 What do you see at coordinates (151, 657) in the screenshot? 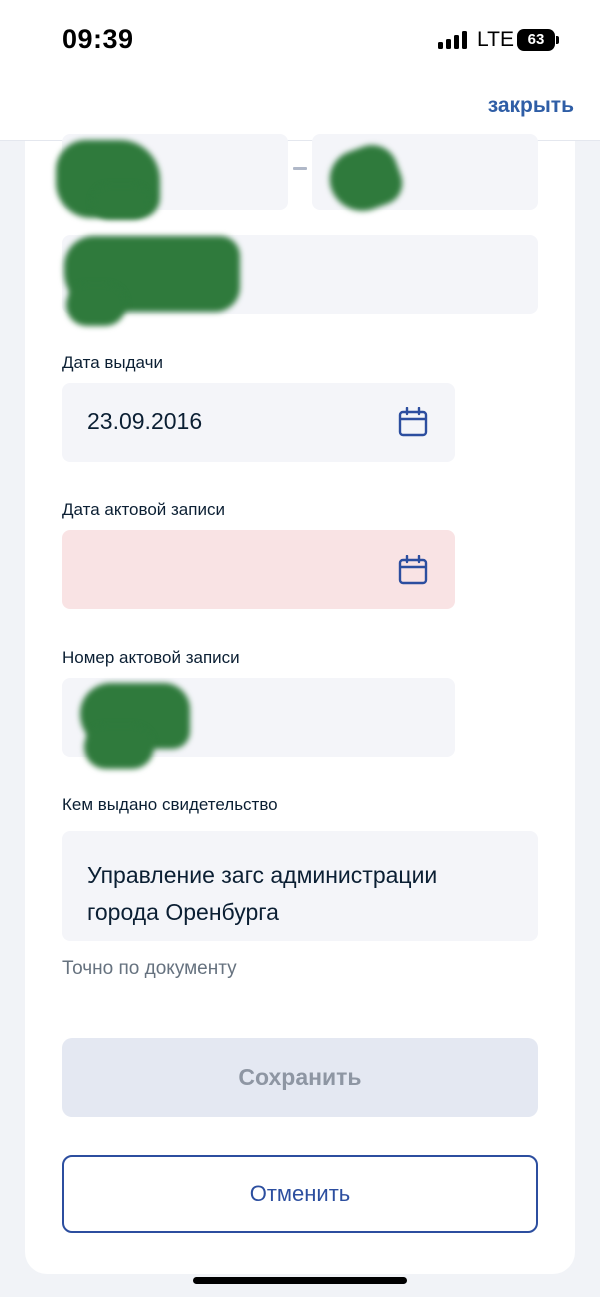
I see `record-number-label: Номер актовой записи` at bounding box center [151, 657].